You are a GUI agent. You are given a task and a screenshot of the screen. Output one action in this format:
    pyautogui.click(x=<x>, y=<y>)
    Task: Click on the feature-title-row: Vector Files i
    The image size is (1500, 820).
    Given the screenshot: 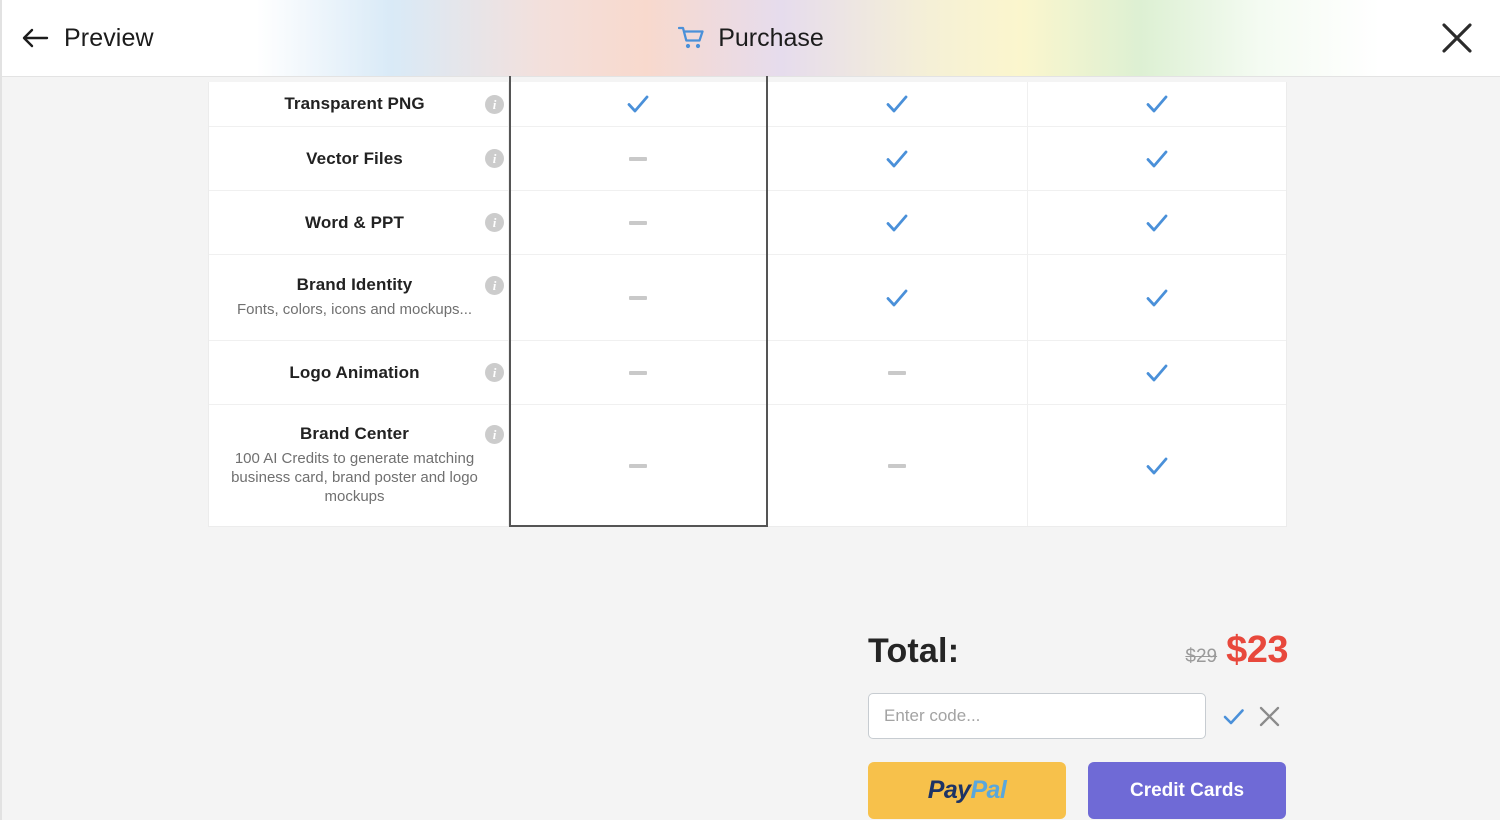 What is the action you would take?
    pyautogui.click(x=361, y=158)
    